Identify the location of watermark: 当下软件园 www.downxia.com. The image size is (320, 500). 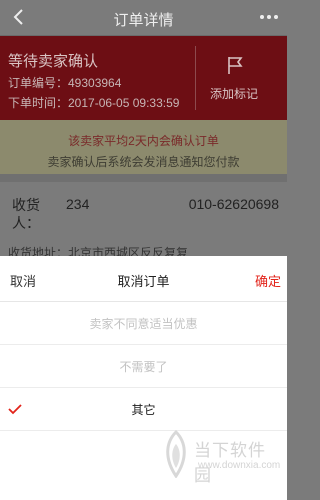
(221, 456).